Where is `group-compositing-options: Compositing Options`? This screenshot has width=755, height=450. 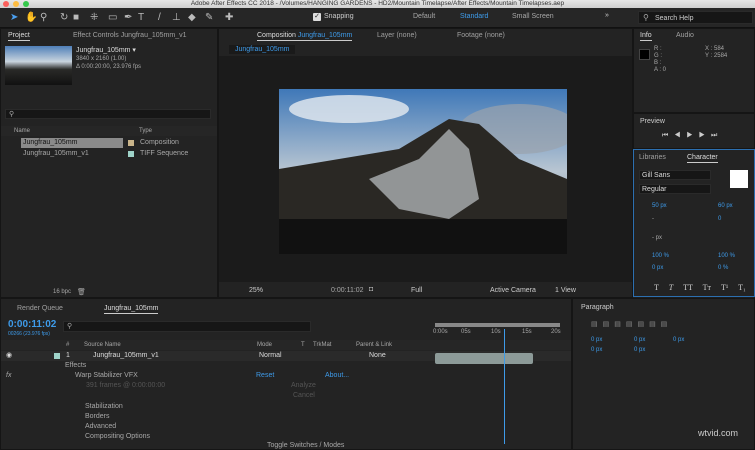 group-compositing-options: Compositing Options is located at coordinates (117, 436).